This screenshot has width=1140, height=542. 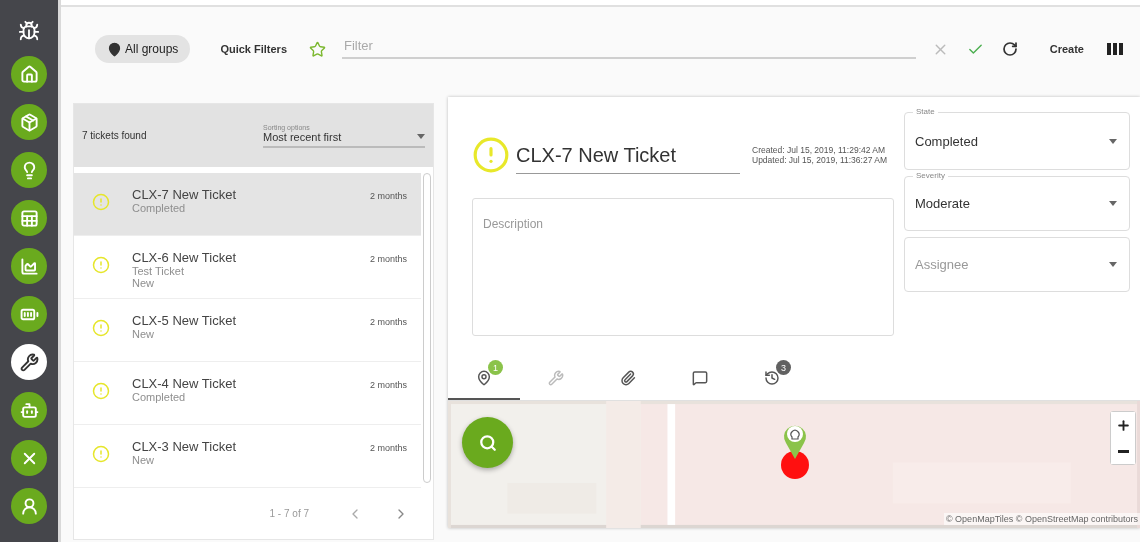 I want to click on minus-icon, so click(x=1123, y=451).